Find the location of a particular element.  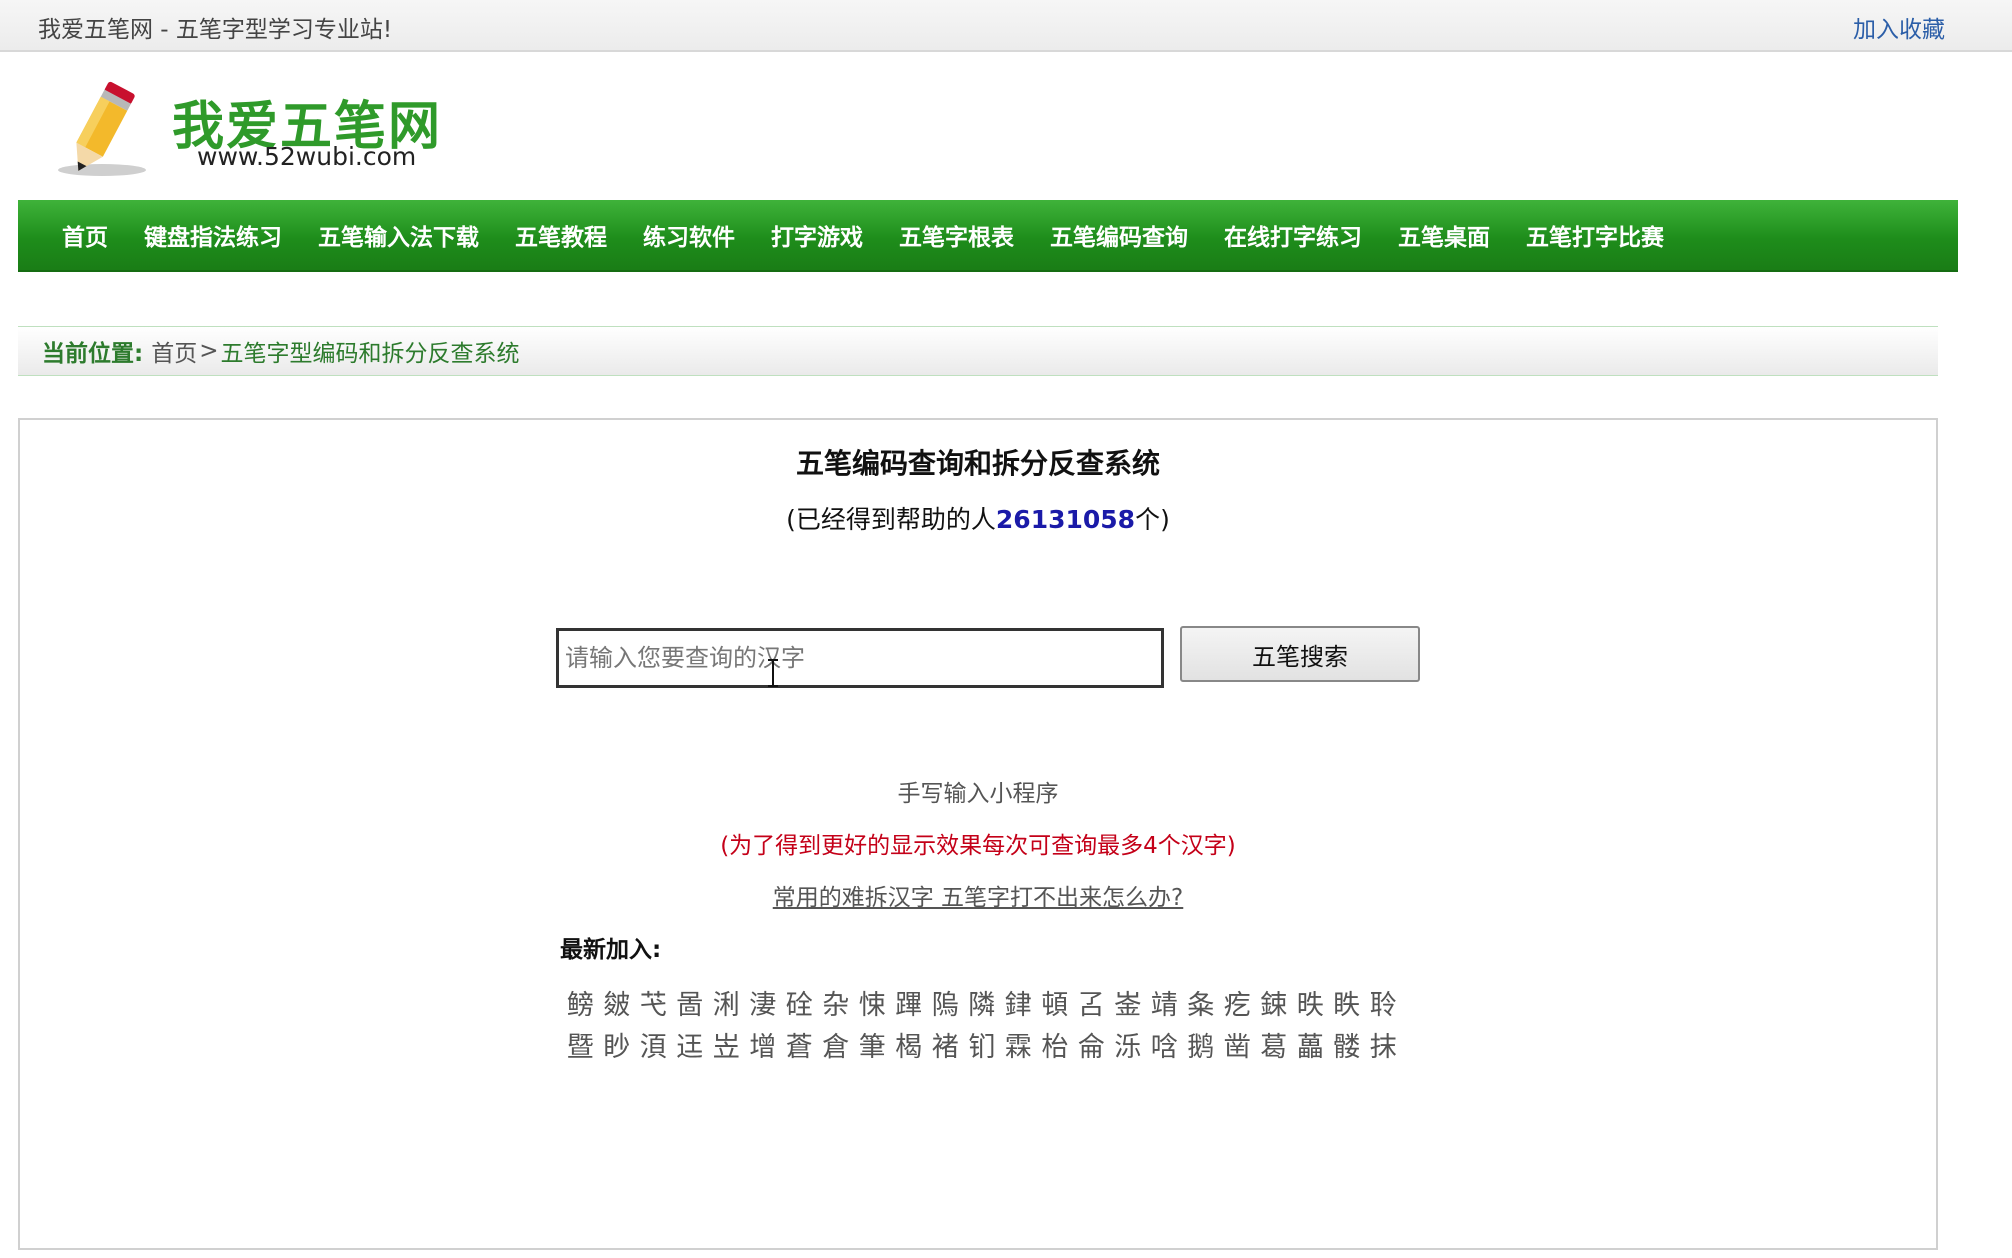

nav-item-wallpaper: 五笔桌面 is located at coordinates (1444, 235).